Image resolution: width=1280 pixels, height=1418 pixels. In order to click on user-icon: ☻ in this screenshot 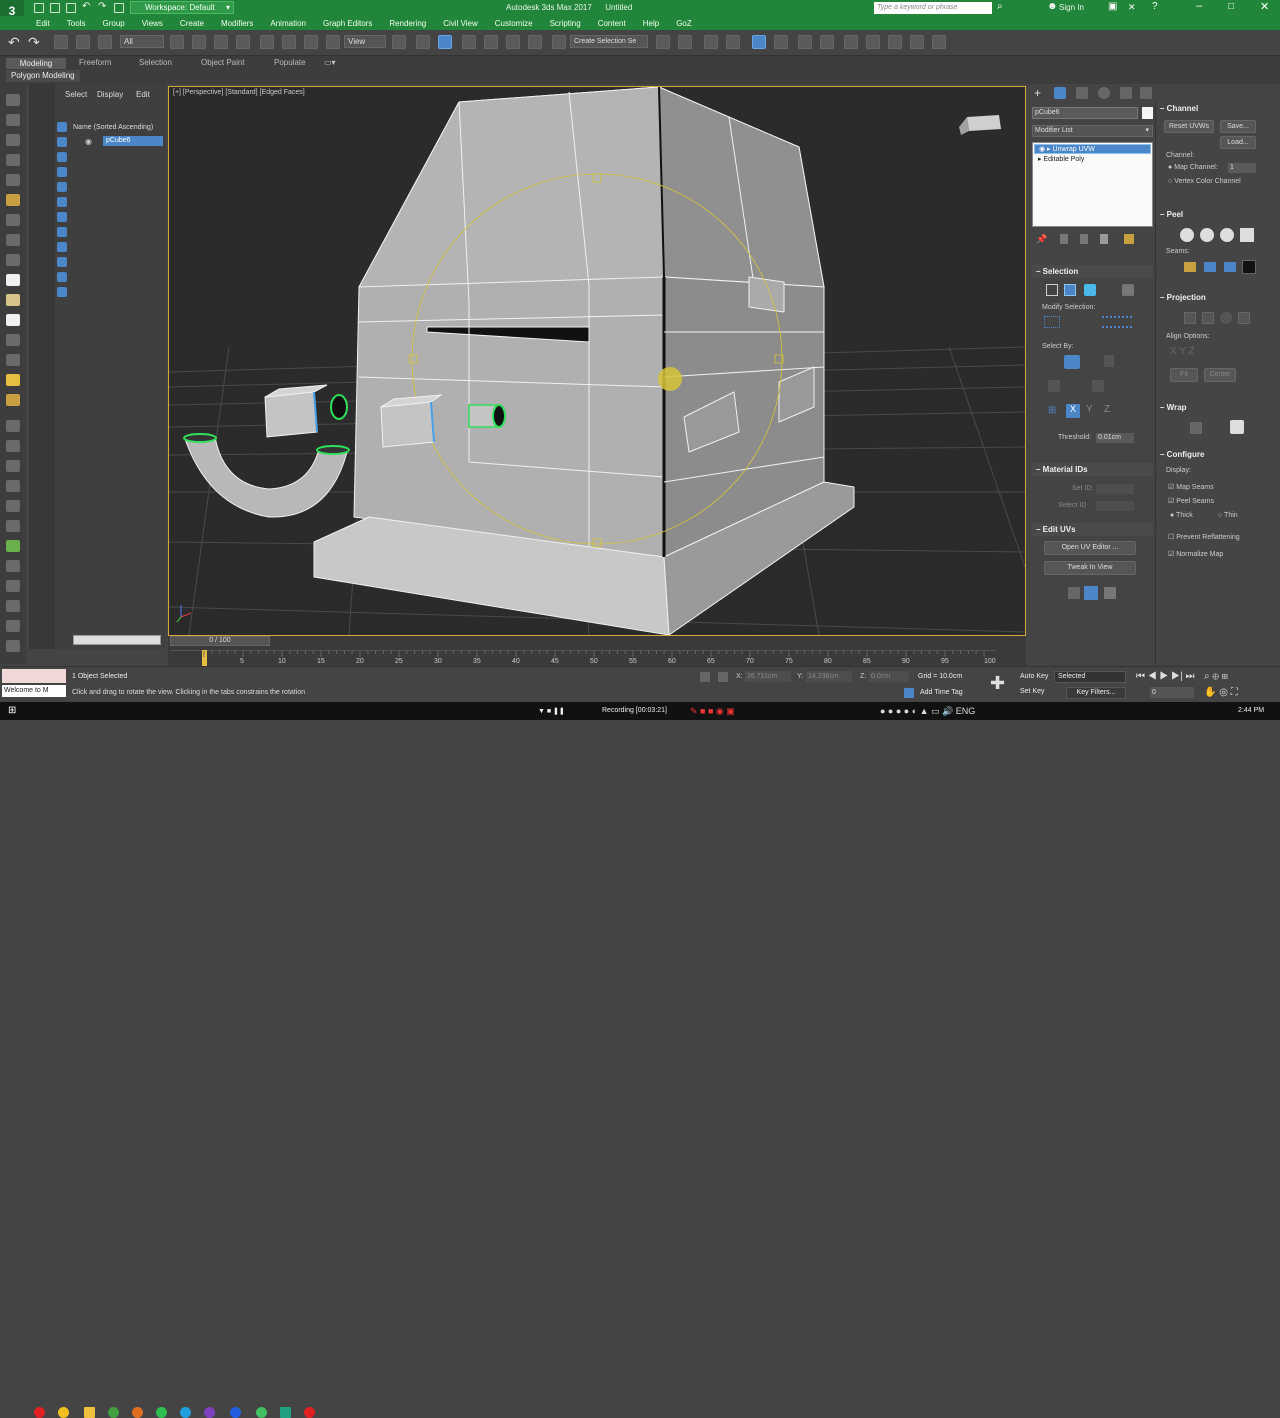, I will do `click(1052, 6)`.